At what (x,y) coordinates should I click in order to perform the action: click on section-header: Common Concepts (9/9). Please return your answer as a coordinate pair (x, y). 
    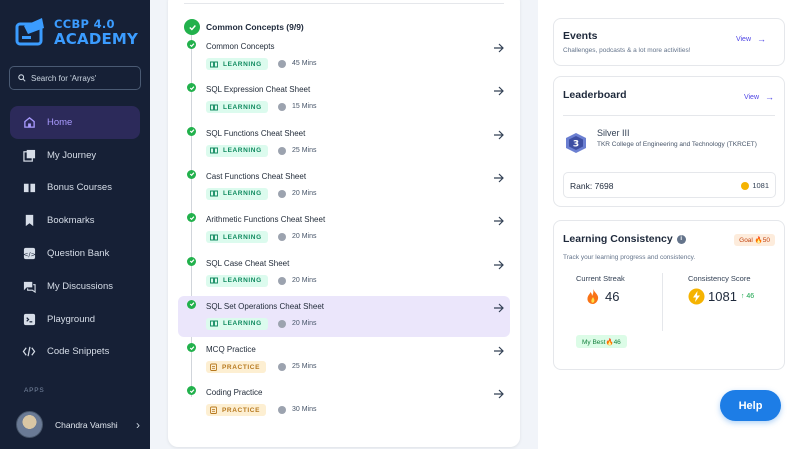
    Looking at the image, I should click on (244, 27).